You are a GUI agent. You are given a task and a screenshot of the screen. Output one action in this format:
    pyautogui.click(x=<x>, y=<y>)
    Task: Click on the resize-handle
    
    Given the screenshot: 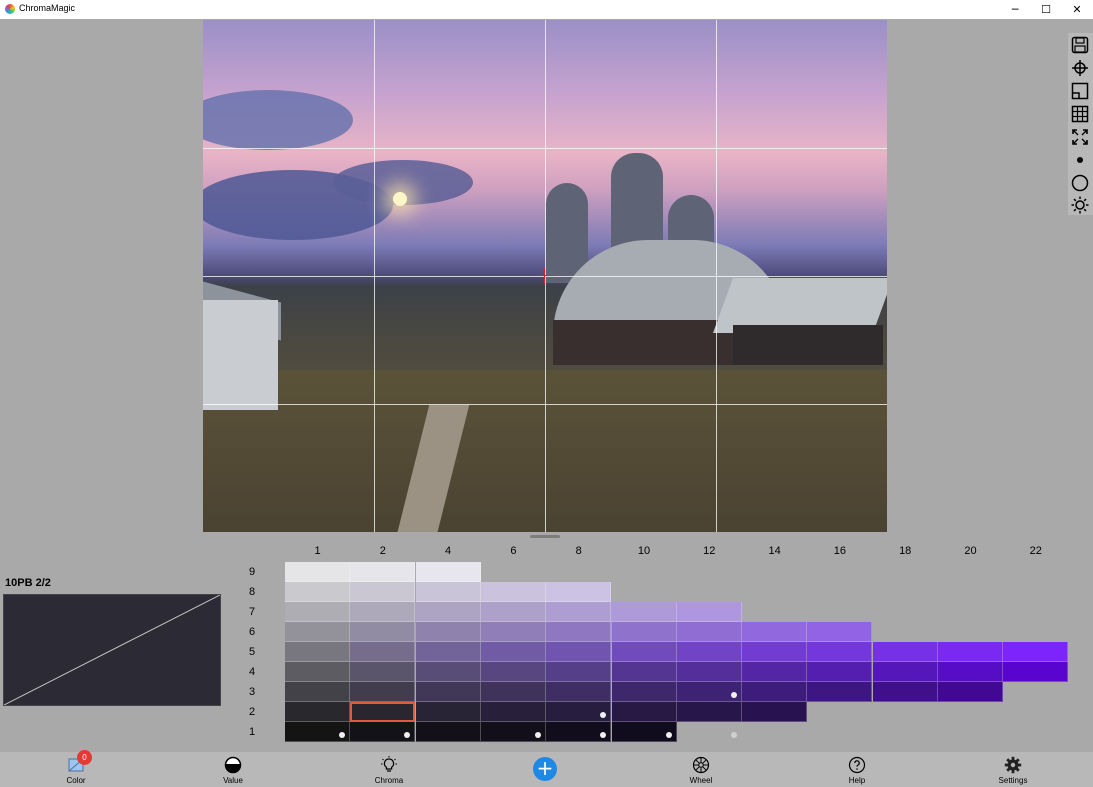 What is the action you would take?
    pyautogui.click(x=545, y=536)
    